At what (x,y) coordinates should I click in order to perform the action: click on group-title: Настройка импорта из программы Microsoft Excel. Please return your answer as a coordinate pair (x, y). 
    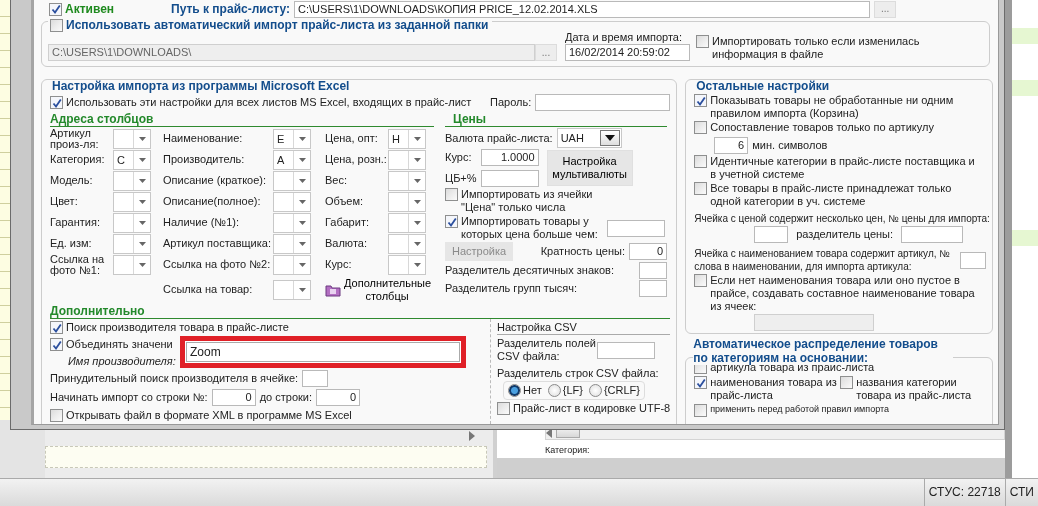
    Looking at the image, I should click on (201, 86).